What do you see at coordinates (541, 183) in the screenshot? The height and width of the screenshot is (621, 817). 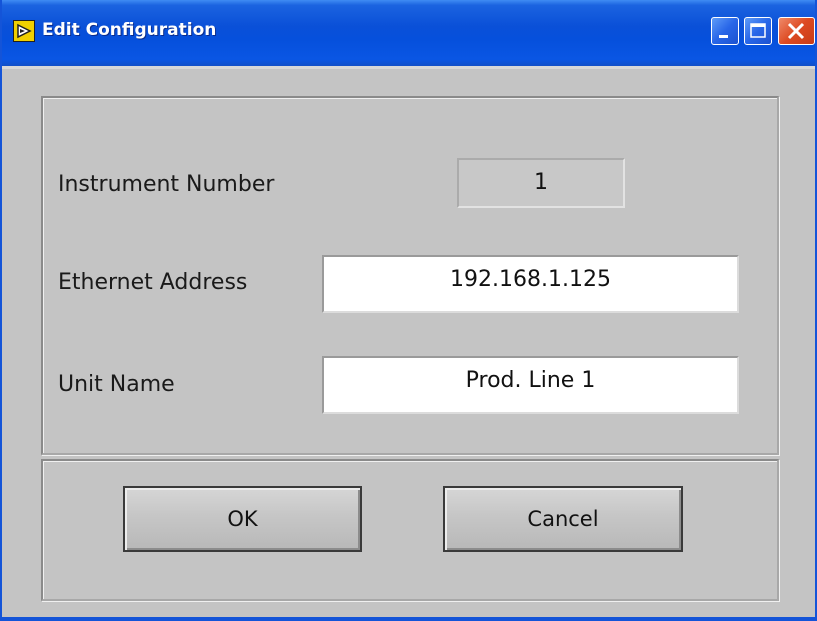 I see `instrument-number-indicator: 1` at bounding box center [541, 183].